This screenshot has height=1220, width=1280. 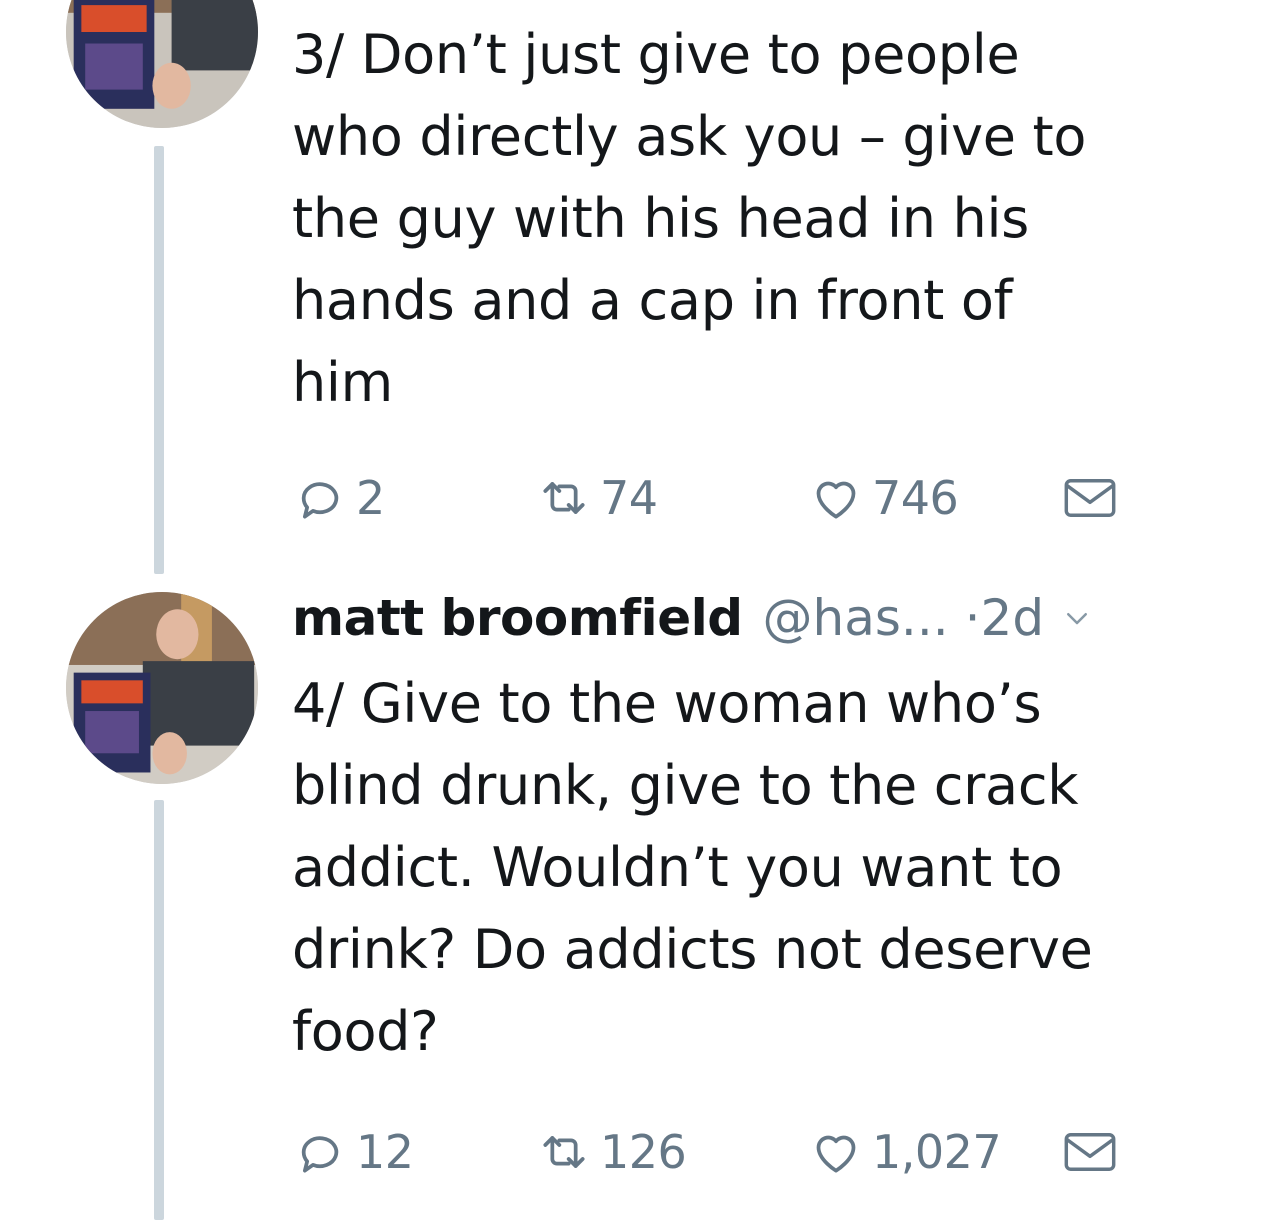 I want to click on reply-count: 12, so click(x=385, y=1152).